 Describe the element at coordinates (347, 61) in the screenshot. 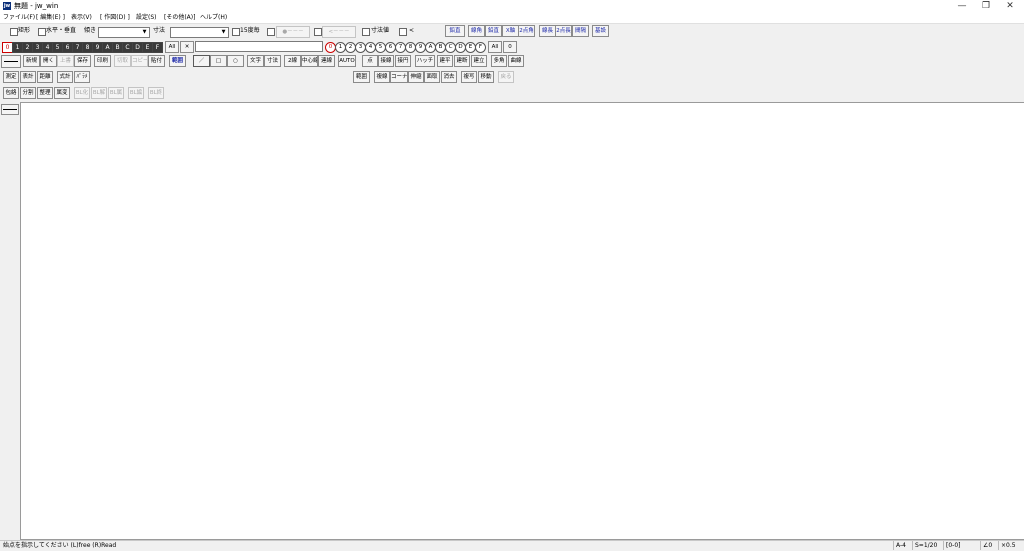

I see `auto-button: AUTO` at that location.